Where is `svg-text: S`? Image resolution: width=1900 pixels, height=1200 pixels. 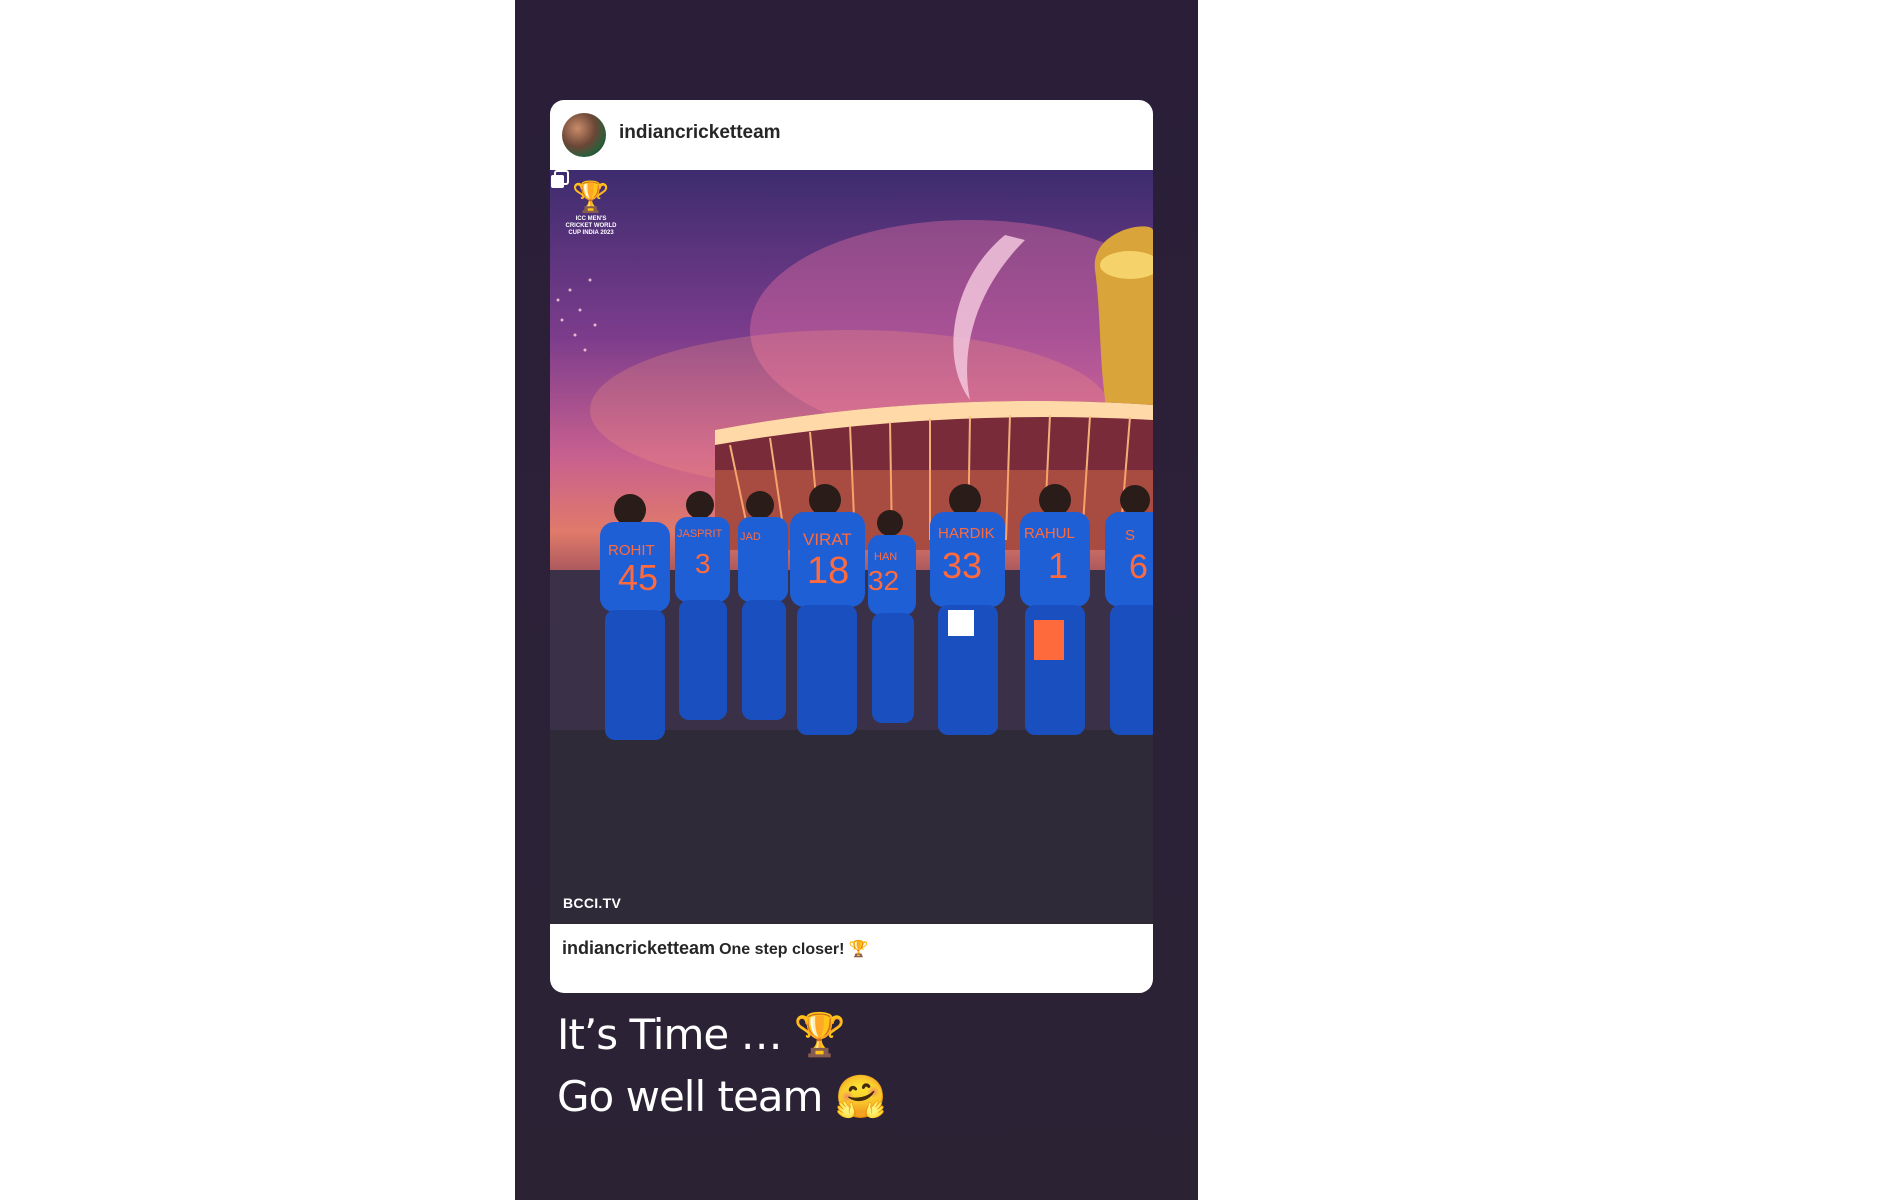 svg-text: S is located at coordinates (1130, 535).